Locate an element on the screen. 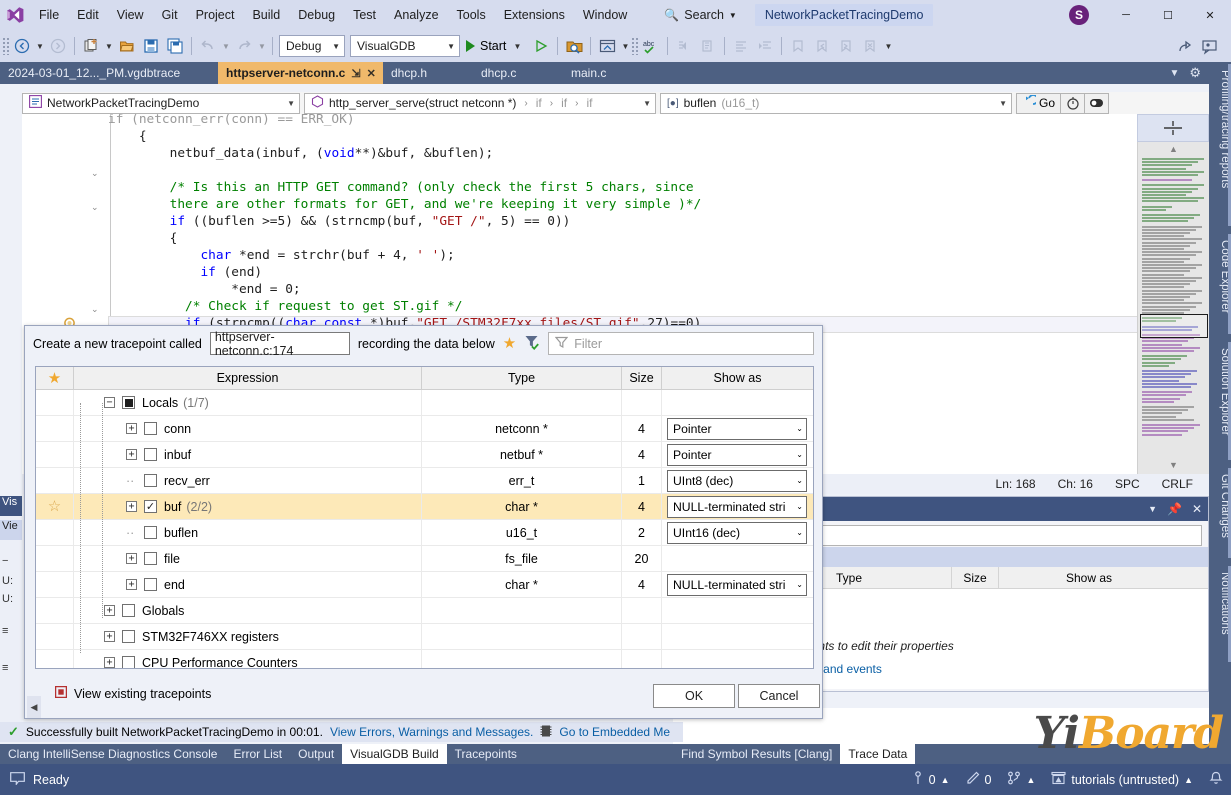 This screenshot has height=795, width=1231. expression-cell: + conn is located at coordinates (248, 428).